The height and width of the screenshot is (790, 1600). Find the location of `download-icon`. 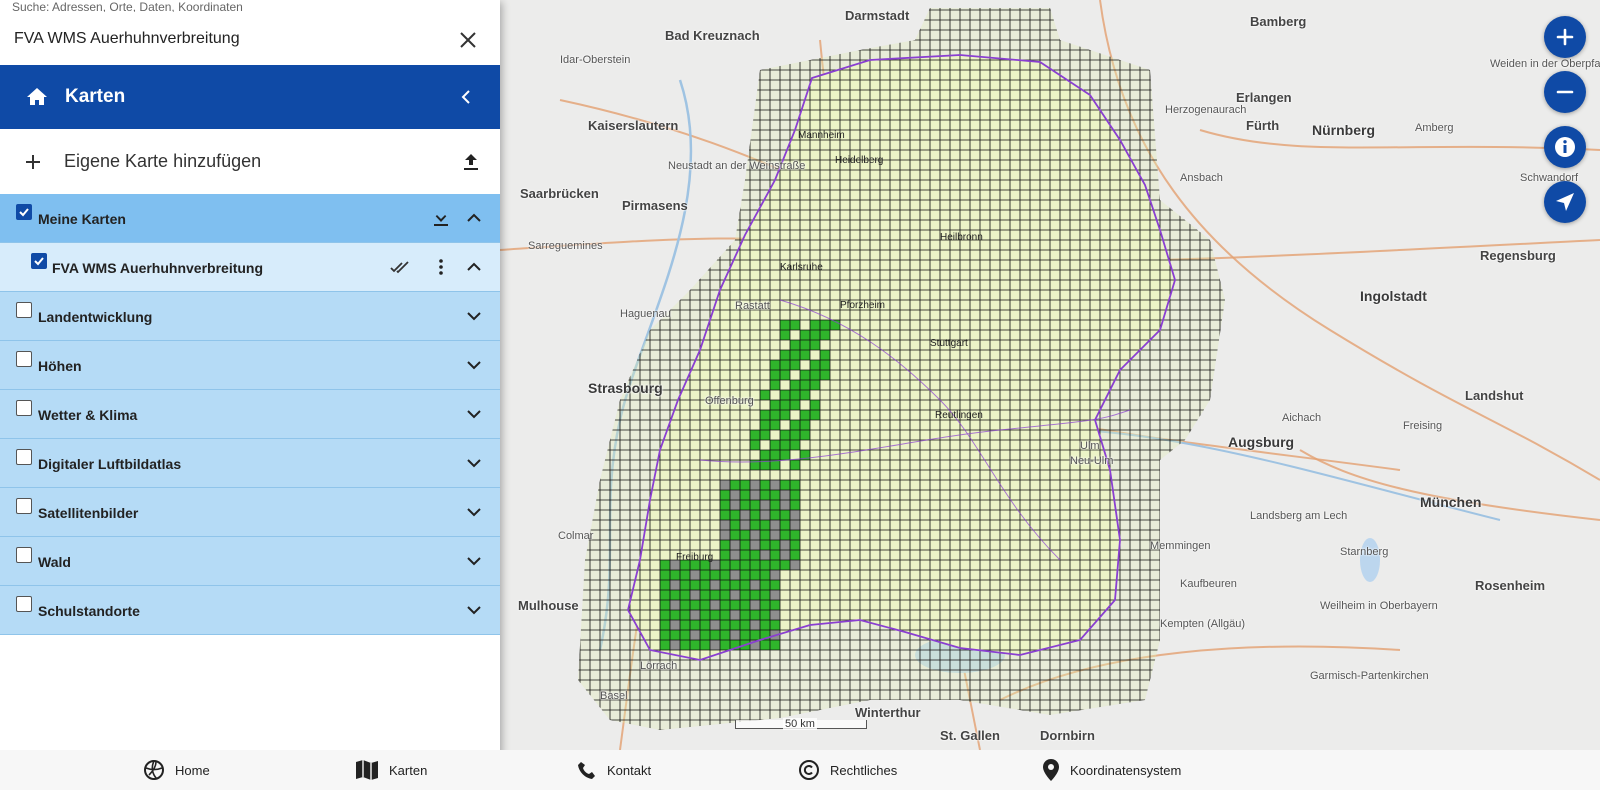

download-icon is located at coordinates (441, 218).